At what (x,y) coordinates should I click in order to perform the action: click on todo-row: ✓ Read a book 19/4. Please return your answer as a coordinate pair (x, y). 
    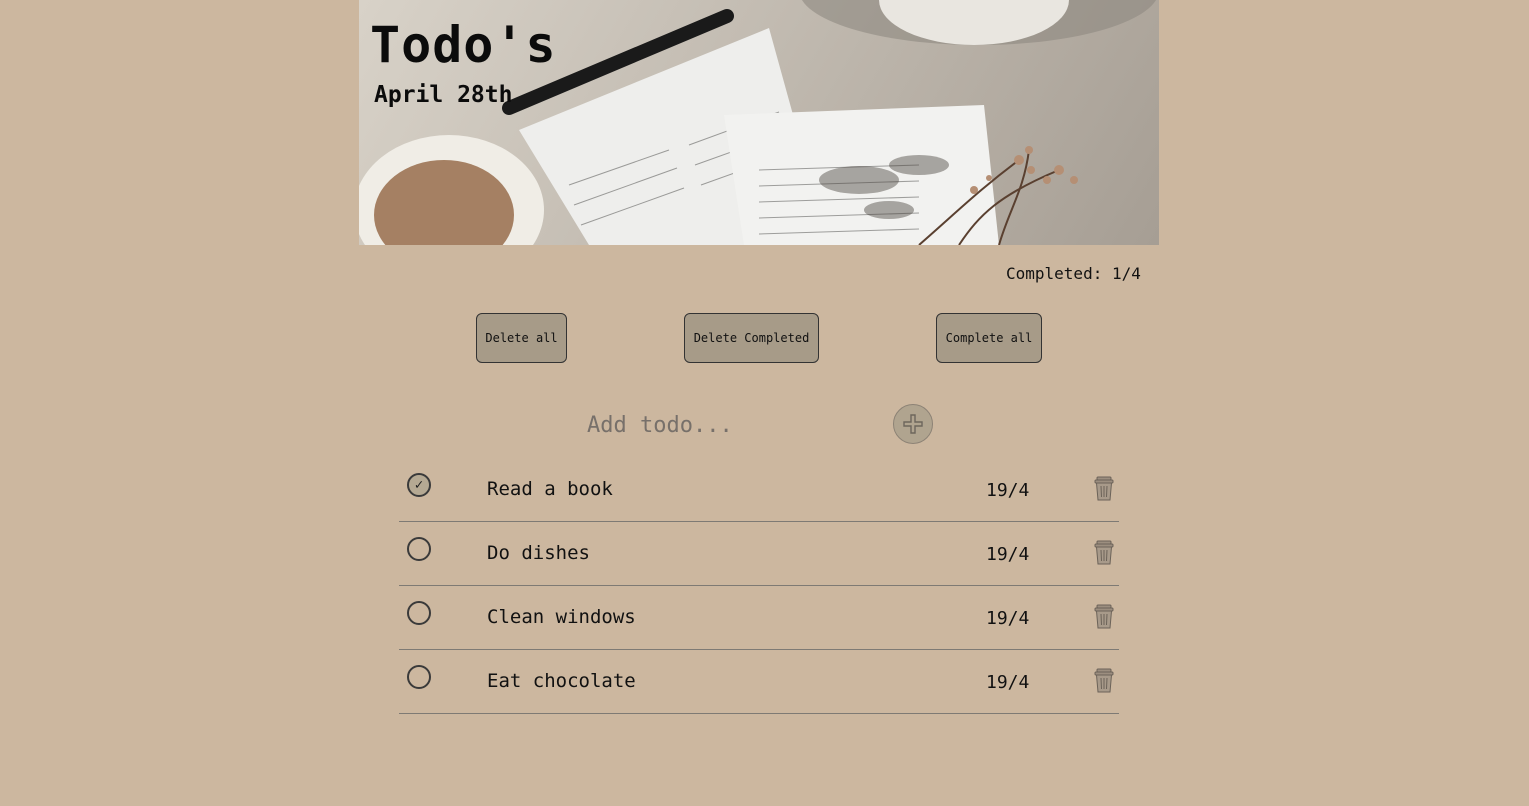
    Looking at the image, I should click on (759, 490).